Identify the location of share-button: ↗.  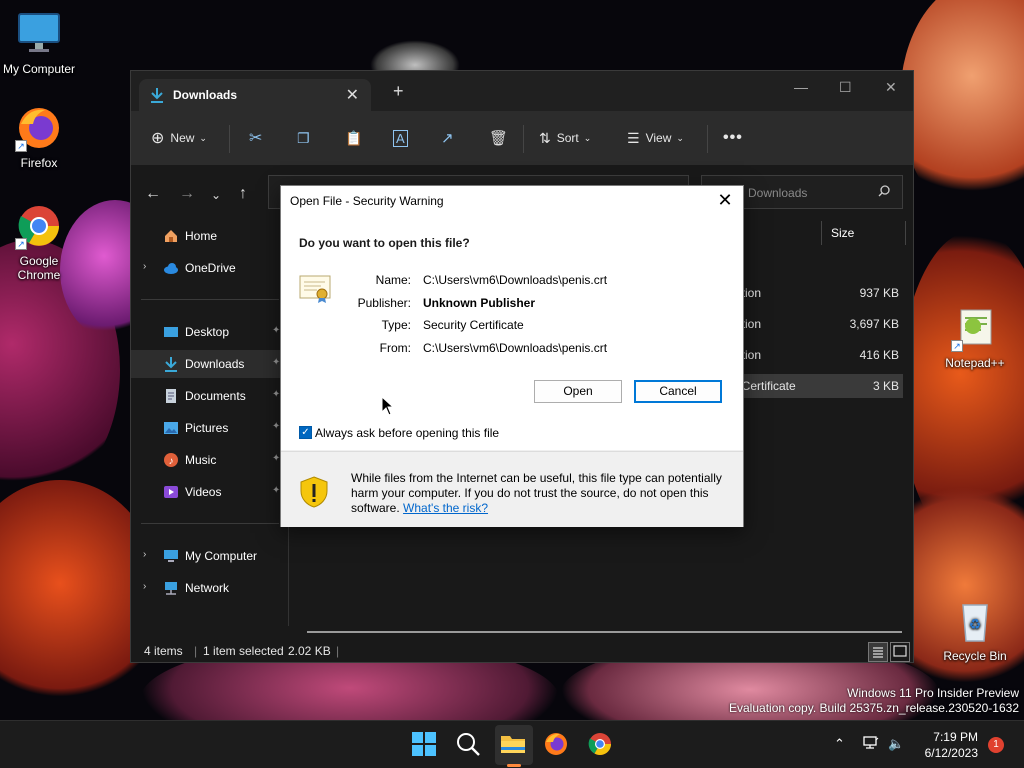
(447, 138).